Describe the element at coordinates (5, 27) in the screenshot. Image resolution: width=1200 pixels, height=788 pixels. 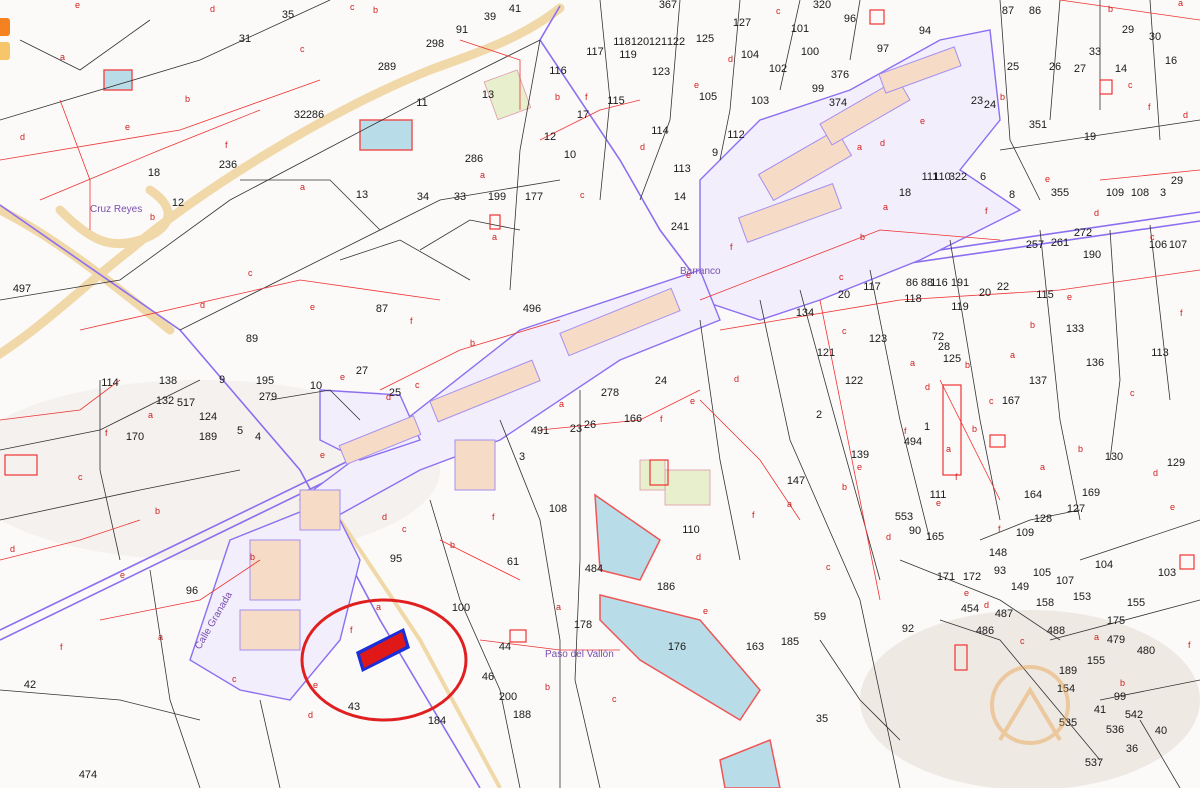
I see `orange-square-icon` at that location.